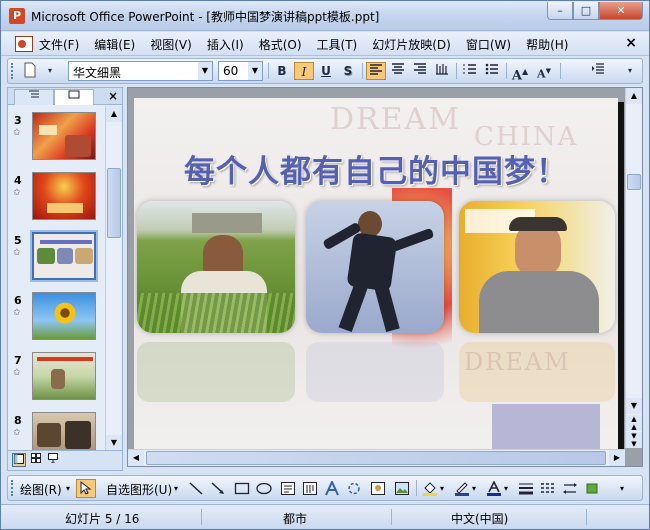  What do you see at coordinates (30, 71) in the screenshot?
I see `new-document-icon` at bounding box center [30, 71].